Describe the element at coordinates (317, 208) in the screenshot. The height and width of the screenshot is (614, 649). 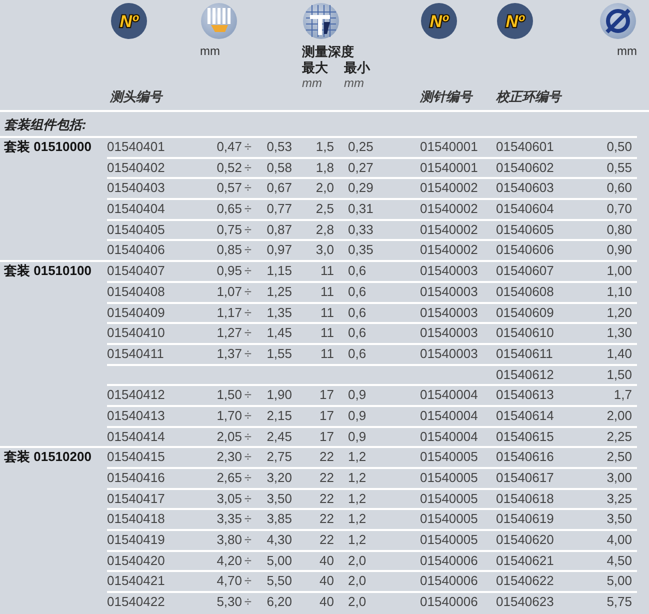
I see `table-cell: 2,5` at that location.